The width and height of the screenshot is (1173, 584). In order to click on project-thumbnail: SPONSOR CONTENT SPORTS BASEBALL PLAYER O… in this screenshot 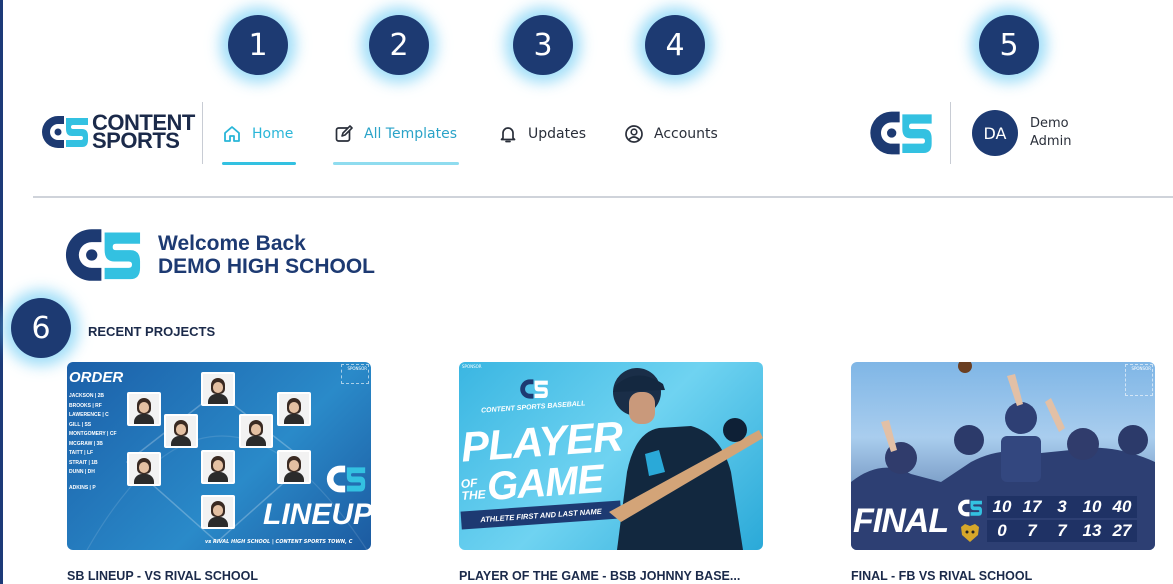, I will do `click(611, 456)`.